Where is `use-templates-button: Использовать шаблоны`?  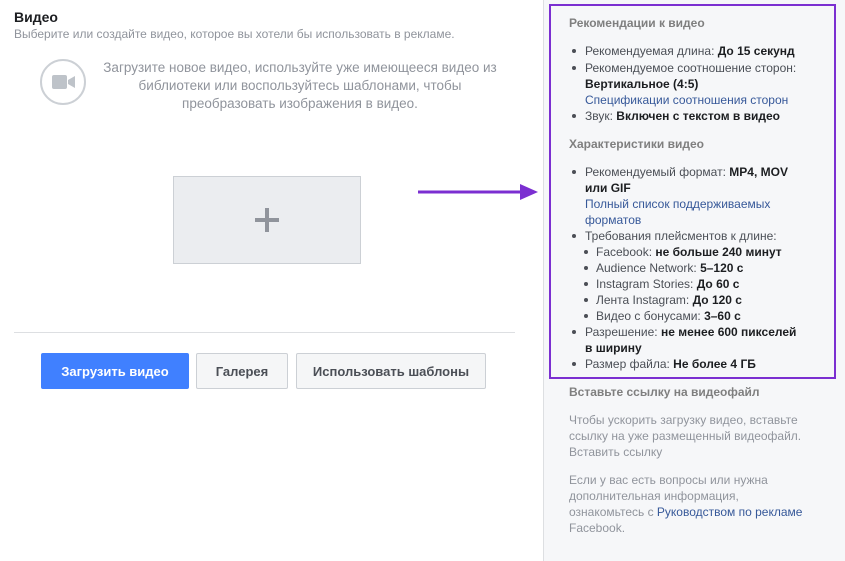
use-templates-button: Использовать шаблоны is located at coordinates (391, 371).